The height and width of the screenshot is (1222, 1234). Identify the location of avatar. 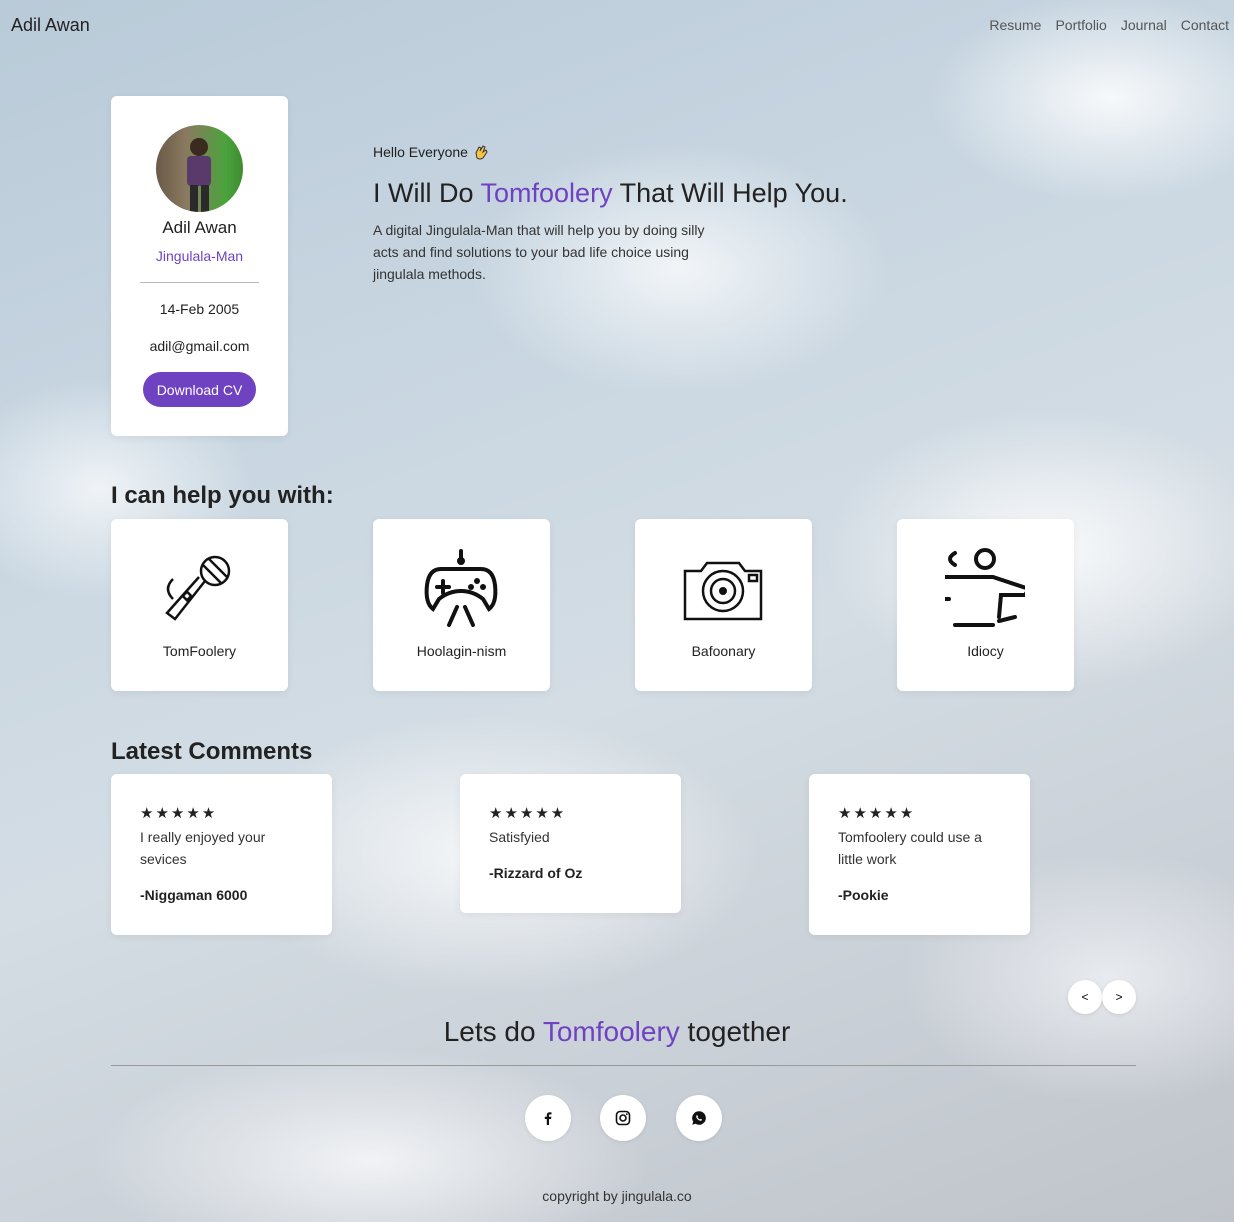
(199, 168).